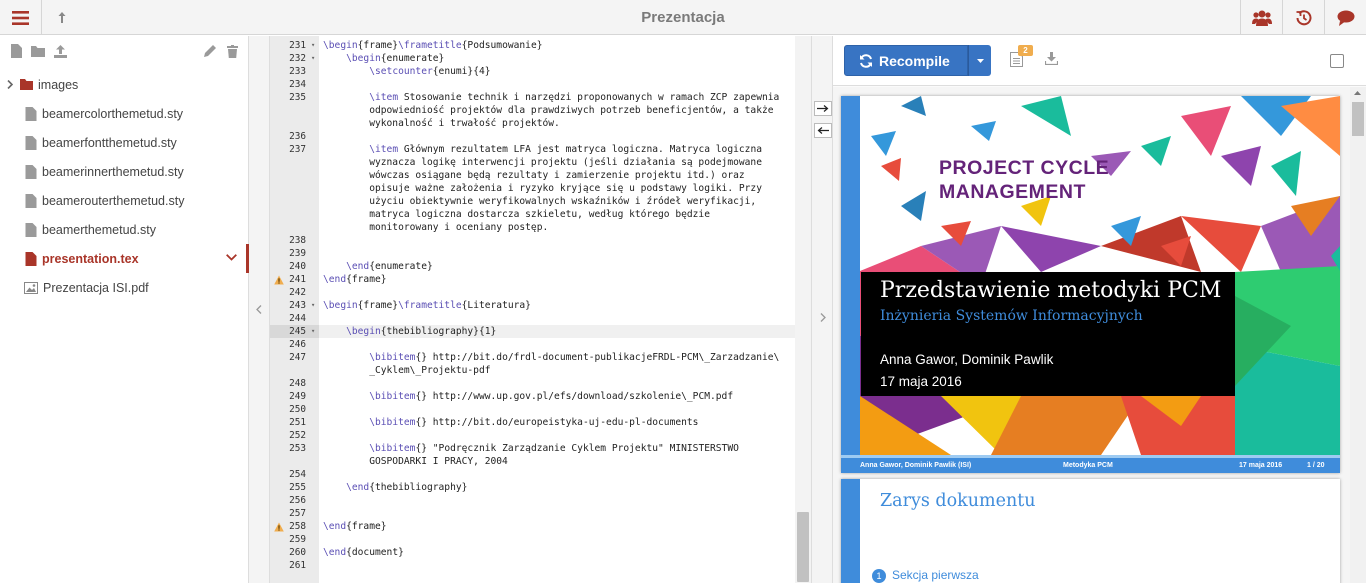 This screenshot has width=1366, height=583. I want to click on folder-icon, so click(26, 84).